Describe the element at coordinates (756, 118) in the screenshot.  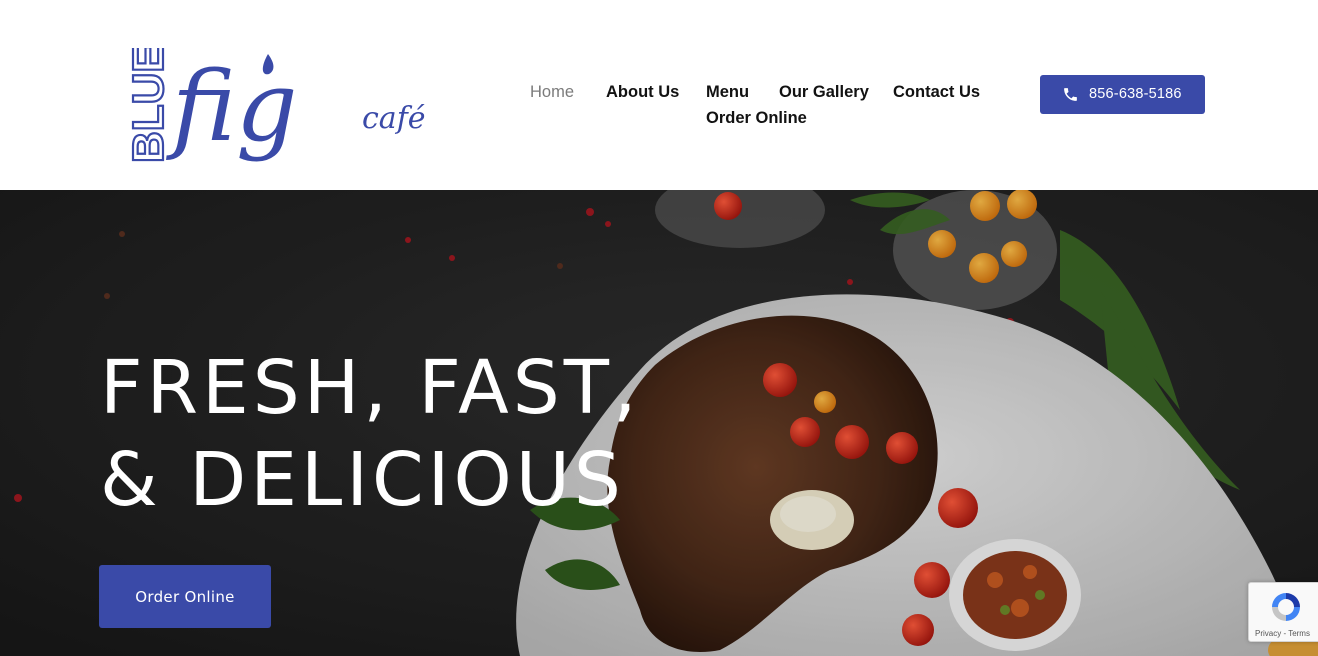
I see `nav-order-online: Order Online` at that location.